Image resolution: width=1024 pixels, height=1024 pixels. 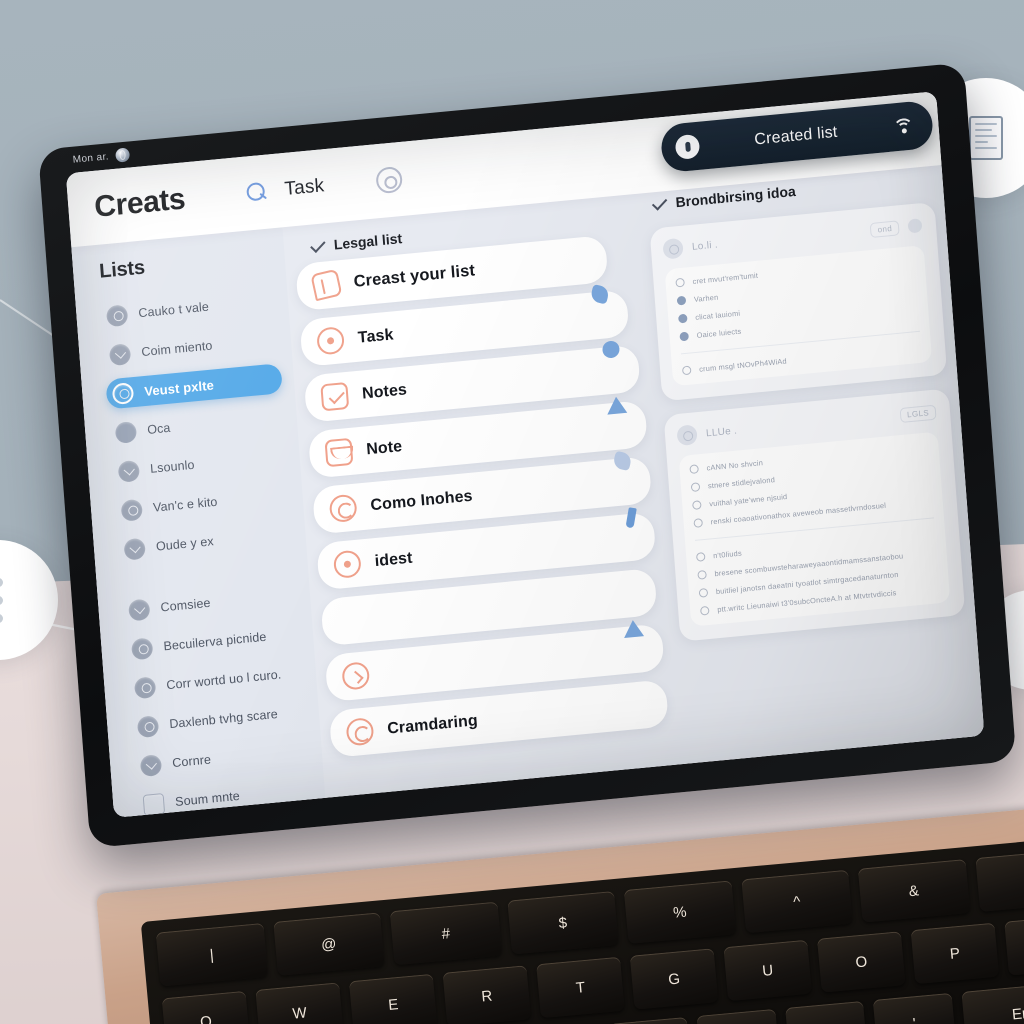 I want to click on key: R, so click(x=487, y=994).